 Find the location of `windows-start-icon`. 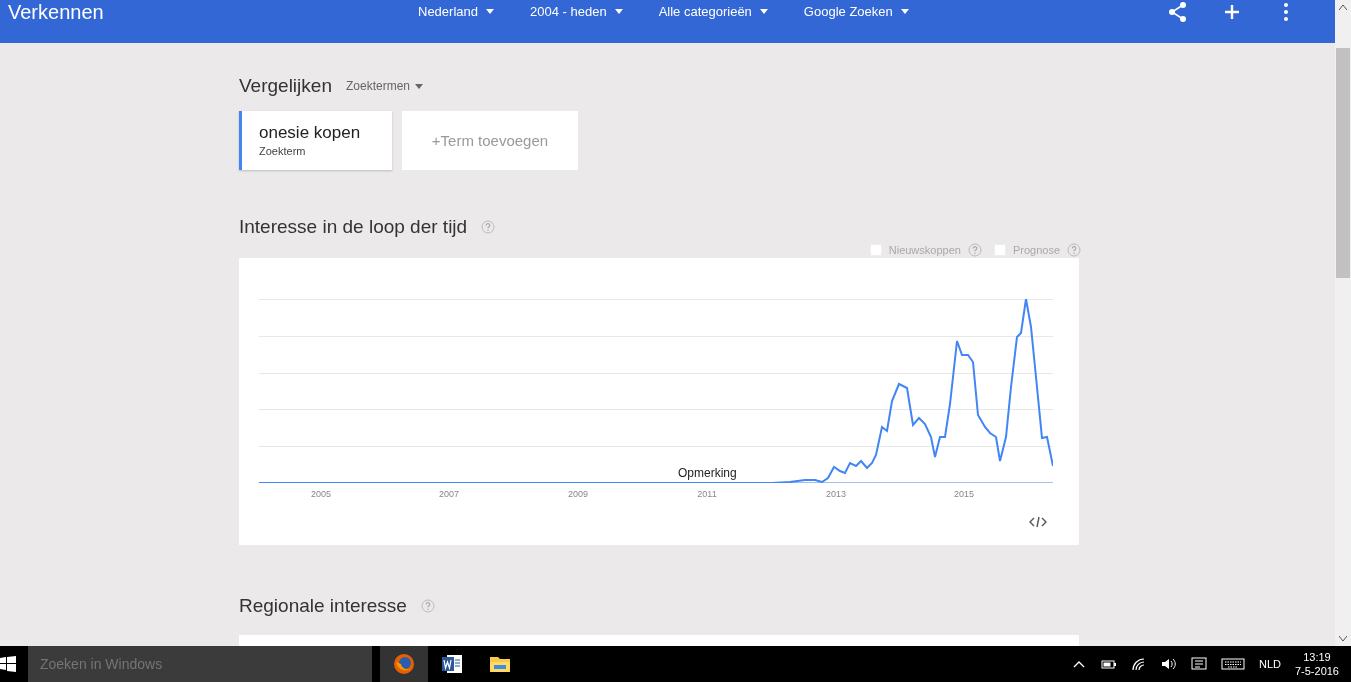

windows-start-icon is located at coordinates (8, 664).